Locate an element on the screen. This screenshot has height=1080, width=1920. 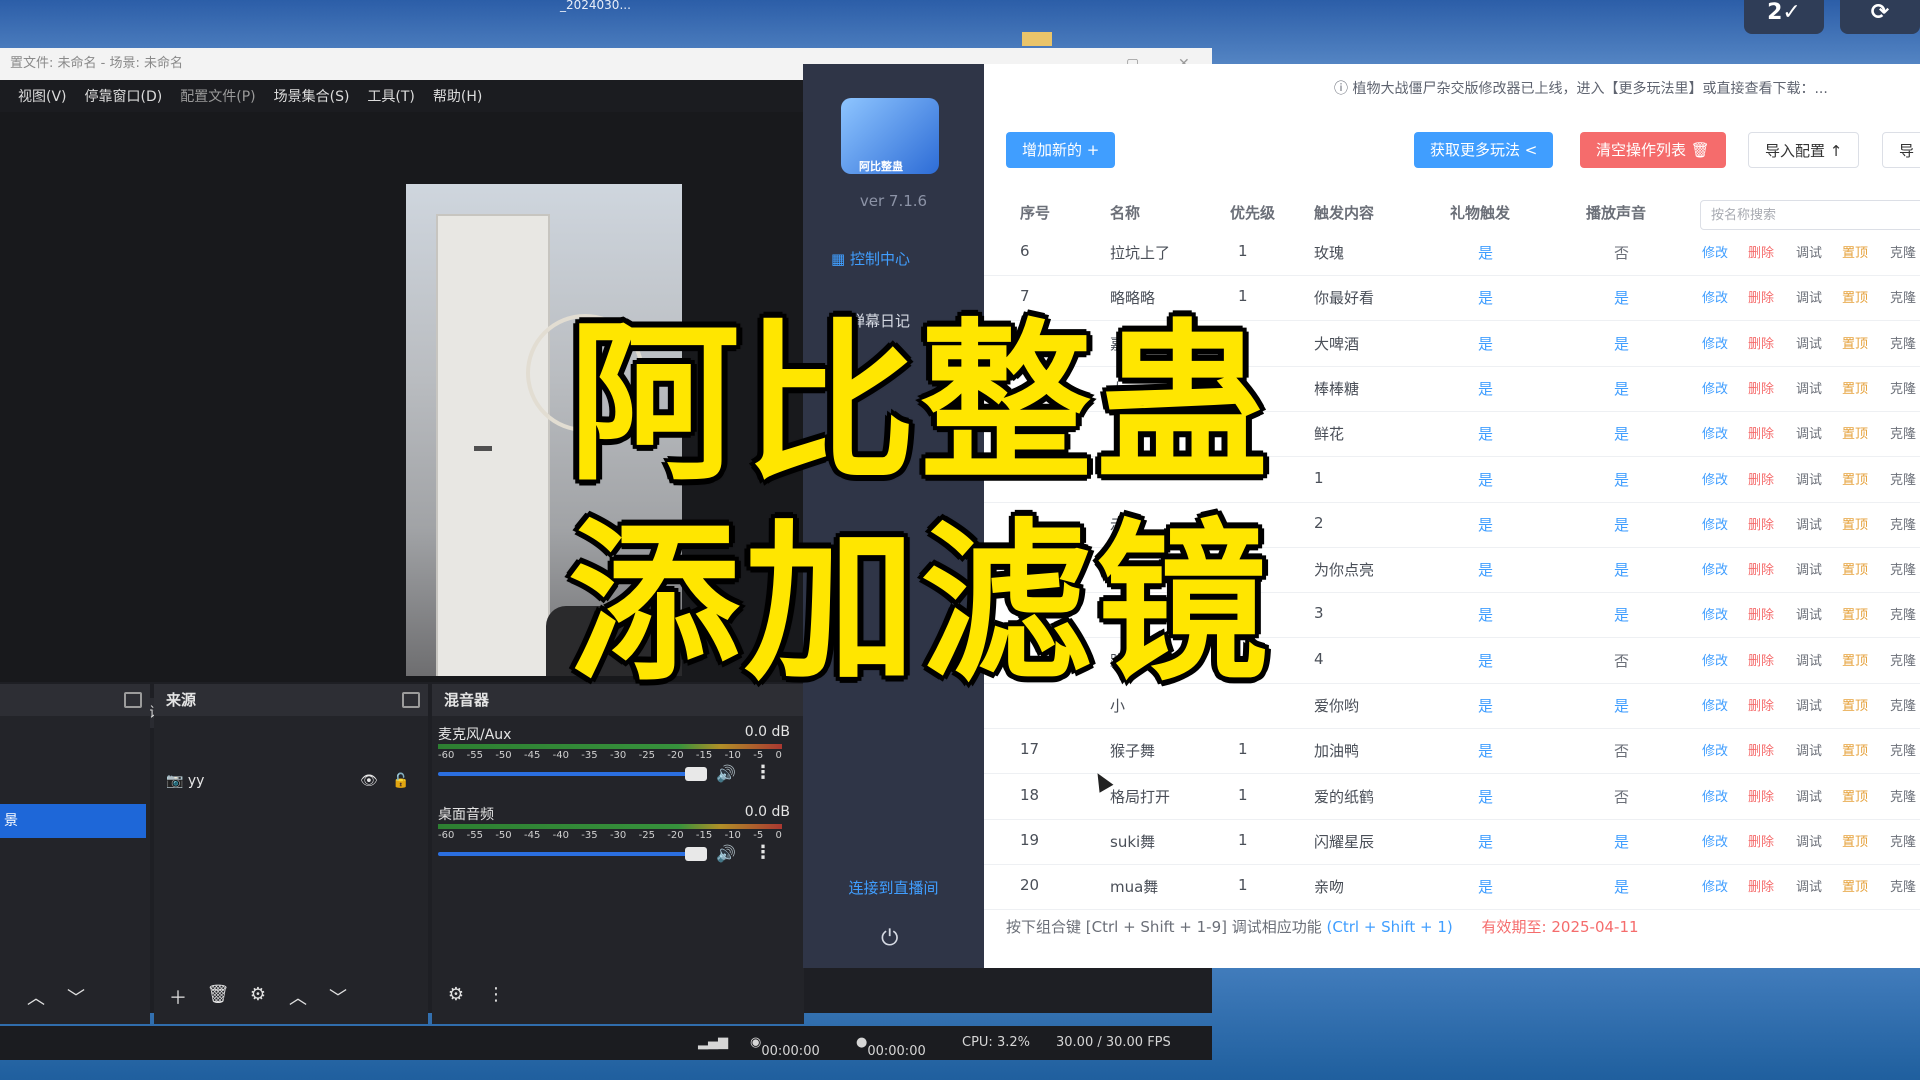
menu-tools: 工具(T) is located at coordinates (390, 96).